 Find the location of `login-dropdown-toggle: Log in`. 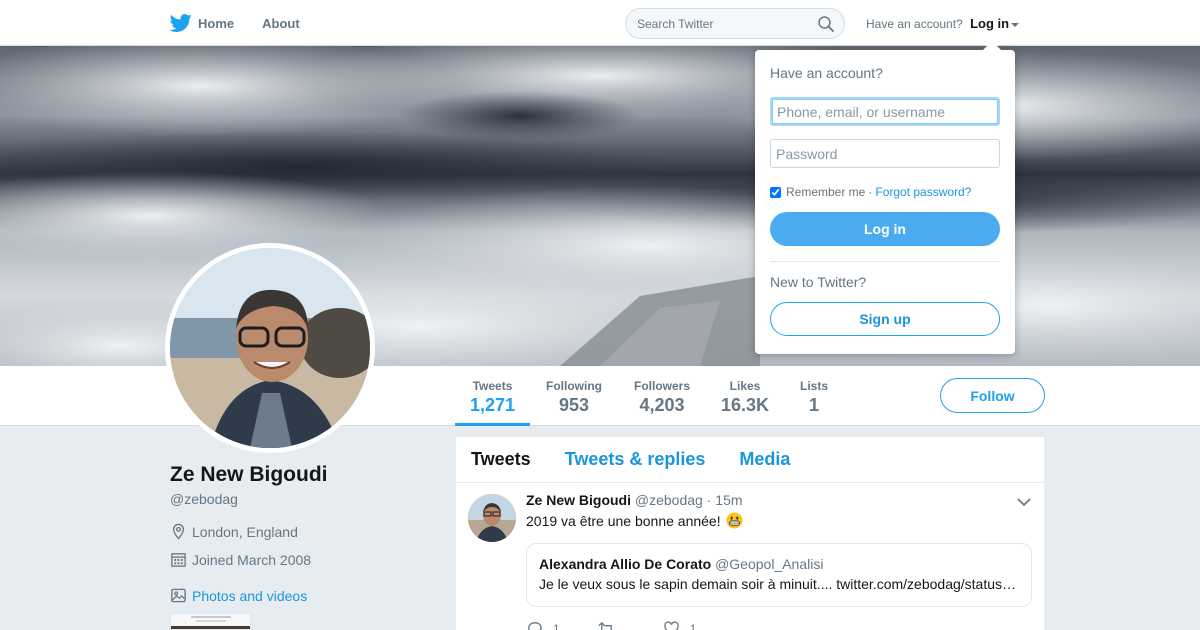

login-dropdown-toggle: Log in is located at coordinates (995, 23).